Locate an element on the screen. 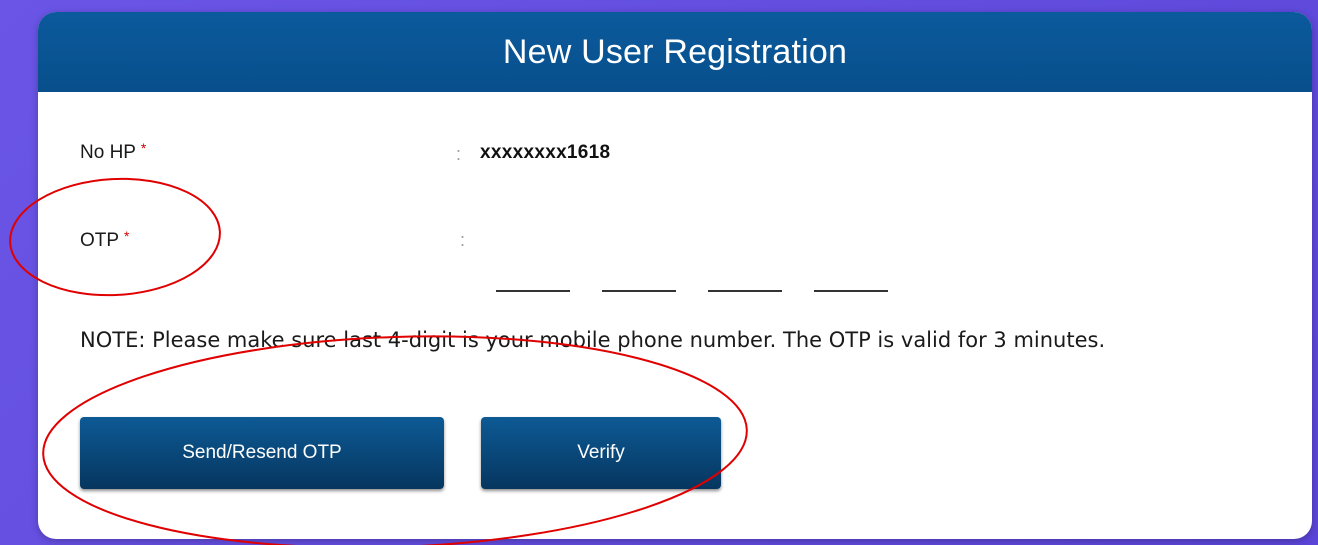 The width and height of the screenshot is (1318, 545). phone-label-row: No HP * is located at coordinates (113, 152).